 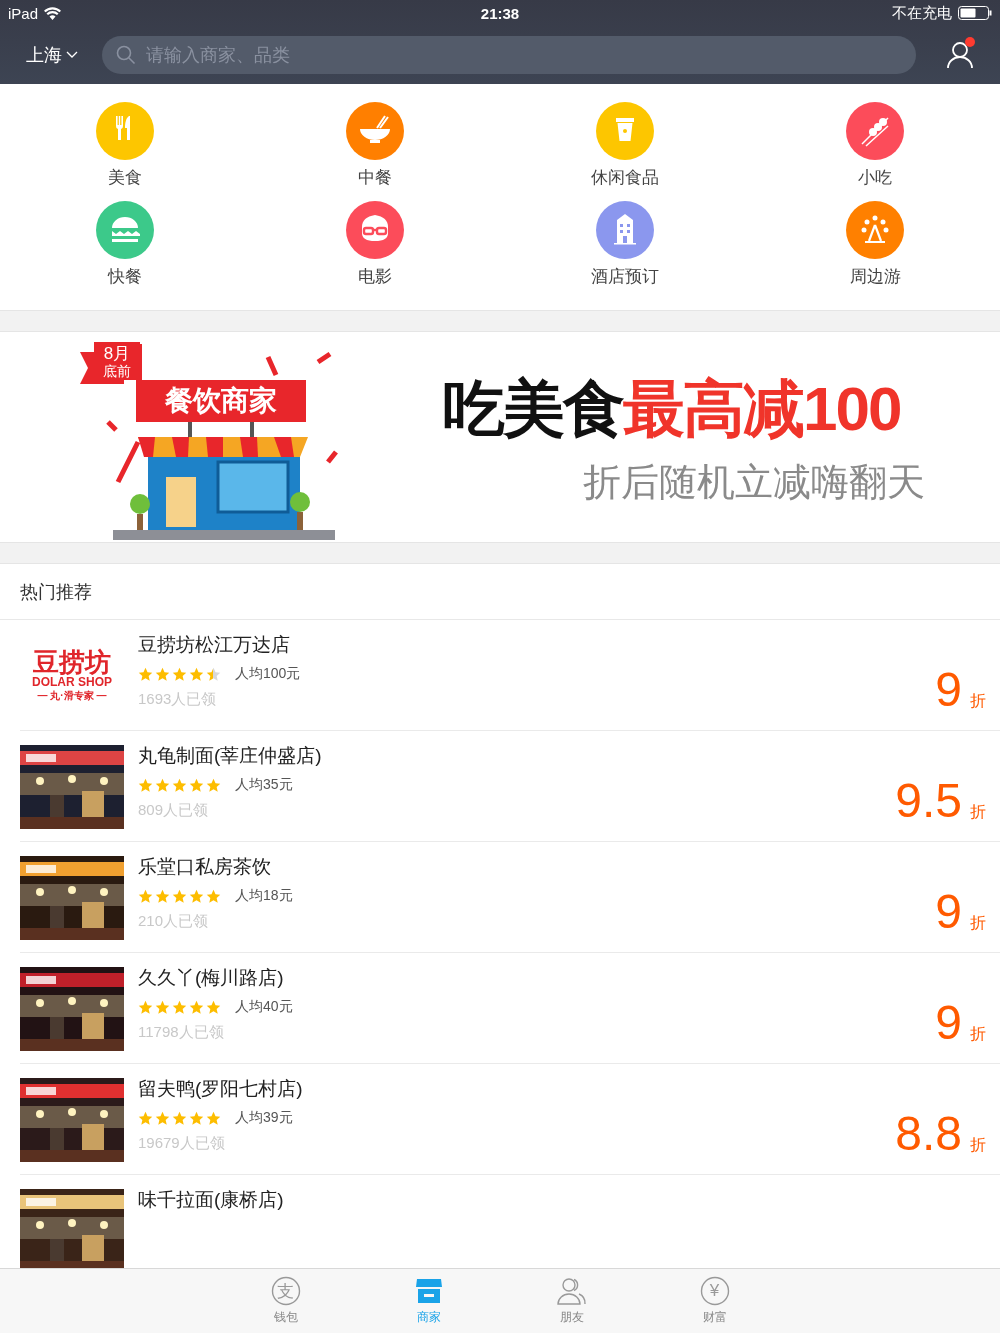 I want to click on banner-subtitle: 折后随机立减嗨翻天, so click(x=754, y=482).